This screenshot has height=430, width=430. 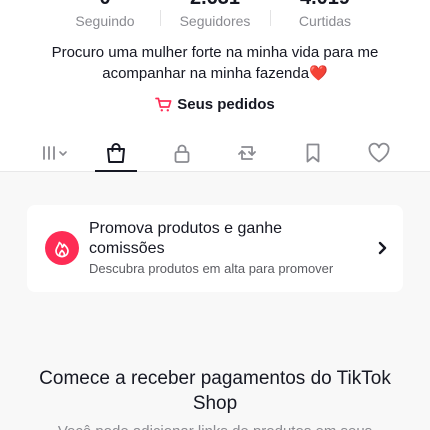 I want to click on tab-favorites, so click(x=313, y=153).